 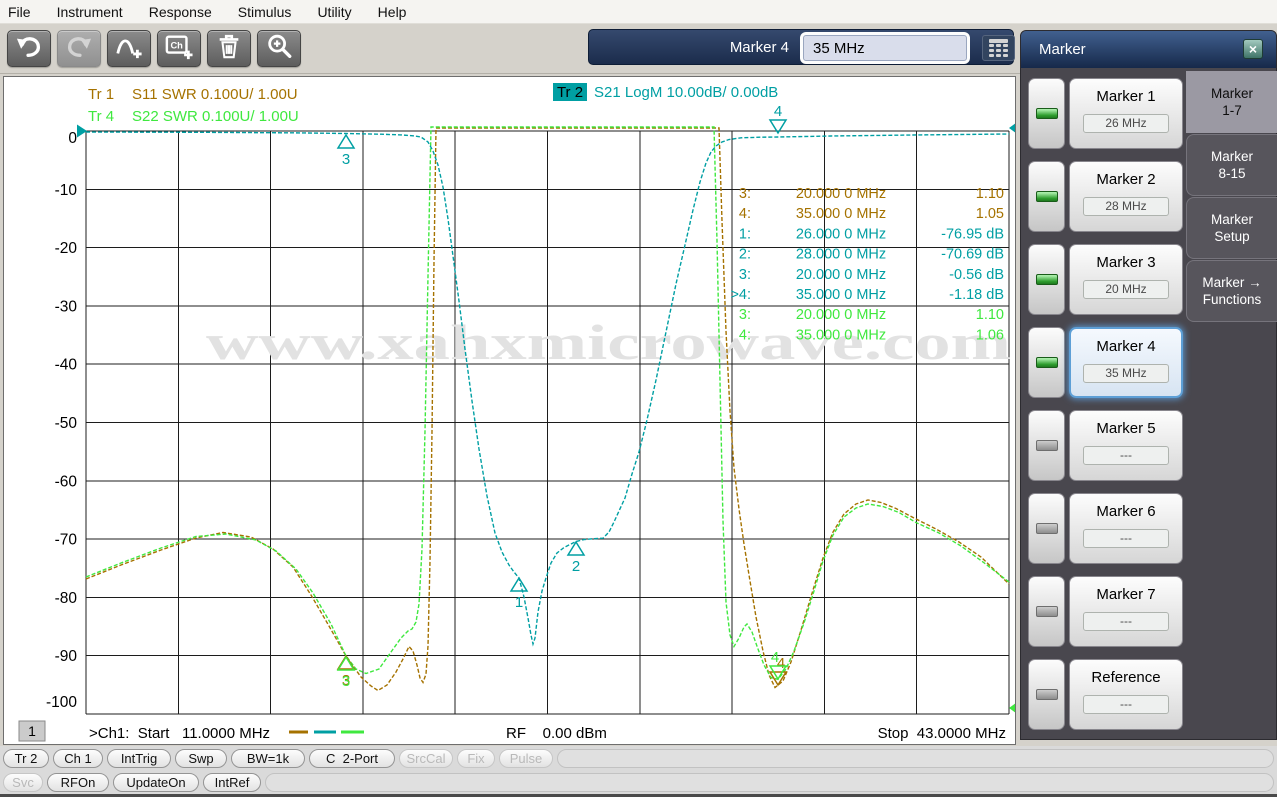 What do you see at coordinates (990, 214) in the screenshot?
I see `readout-value: 1.05` at bounding box center [990, 214].